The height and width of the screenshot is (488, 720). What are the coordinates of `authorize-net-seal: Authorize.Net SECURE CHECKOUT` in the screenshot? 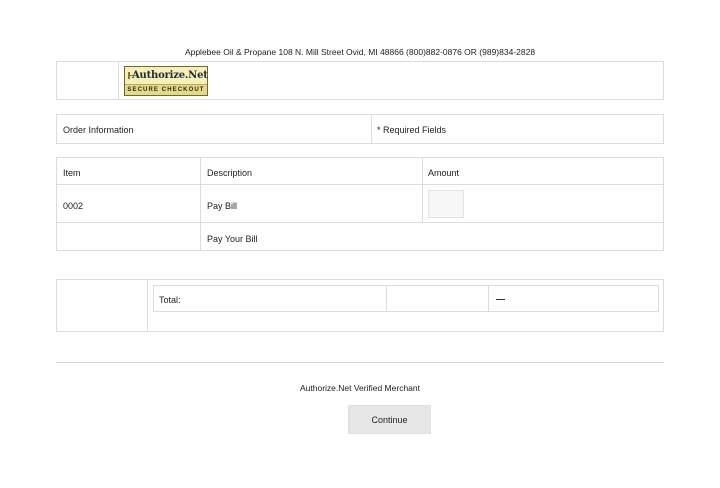 It's located at (166, 81).